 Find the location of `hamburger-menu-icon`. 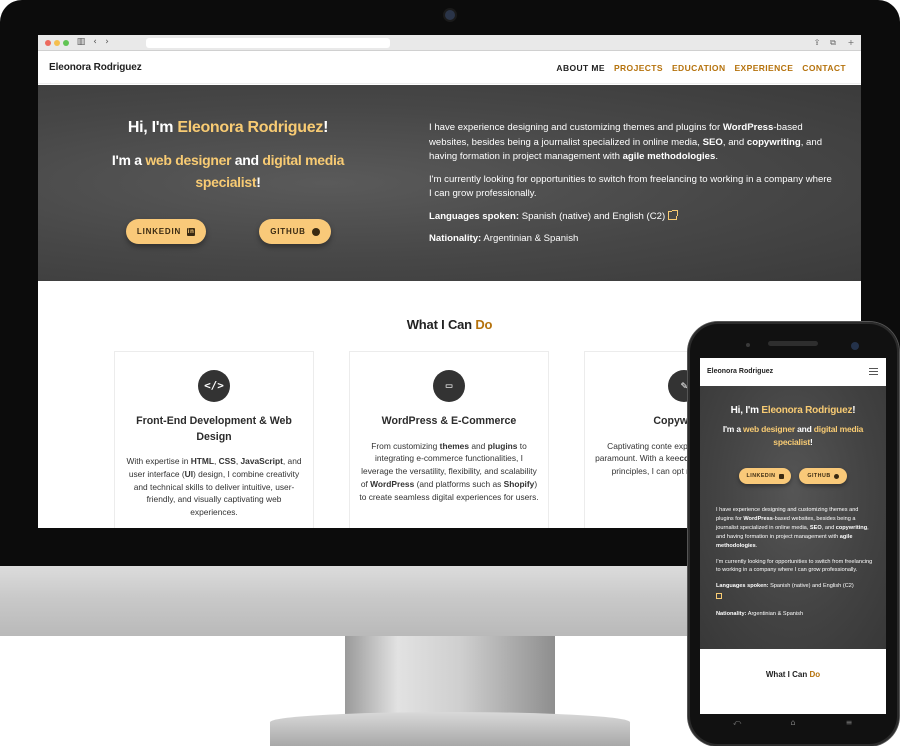

hamburger-menu-icon is located at coordinates (873, 371).